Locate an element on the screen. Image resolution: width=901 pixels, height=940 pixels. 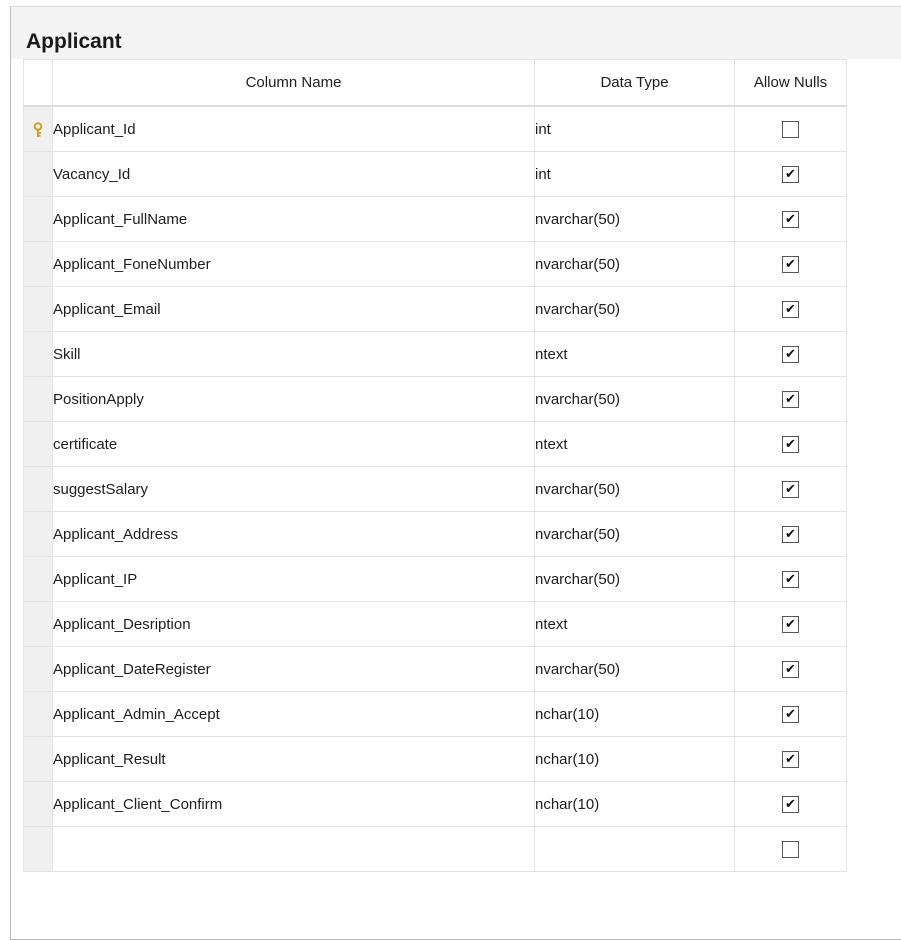
table-row: PositionApply nvarchar(50) ✔ is located at coordinates (435, 399).